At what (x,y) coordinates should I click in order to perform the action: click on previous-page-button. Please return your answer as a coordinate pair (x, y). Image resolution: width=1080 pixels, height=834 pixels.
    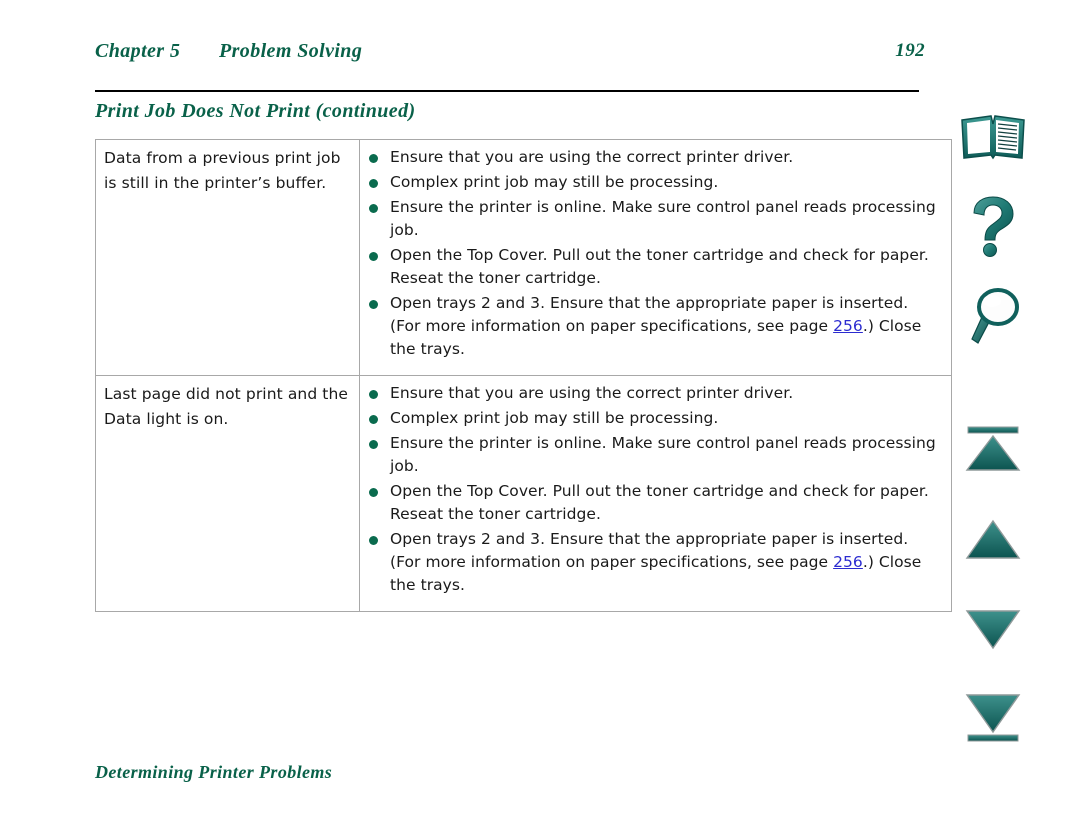
    Looking at the image, I should click on (993, 540).